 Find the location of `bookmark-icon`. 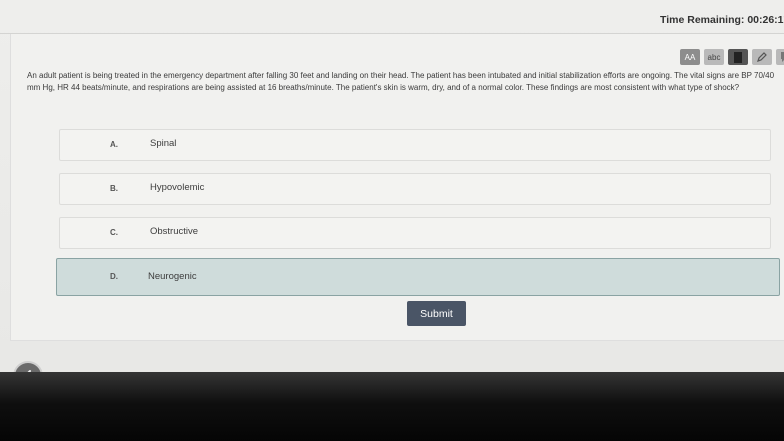

bookmark-icon is located at coordinates (738, 57).